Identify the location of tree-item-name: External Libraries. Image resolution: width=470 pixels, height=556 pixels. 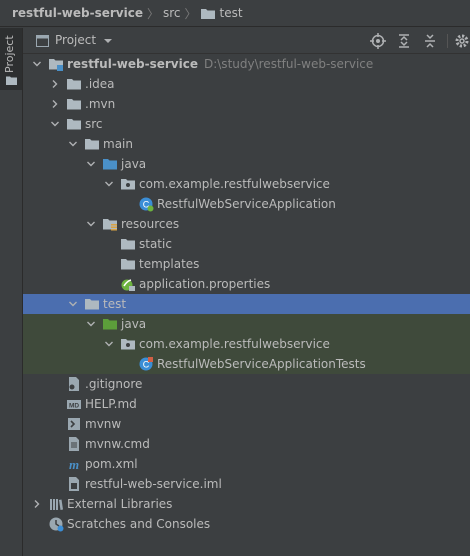
(120, 504).